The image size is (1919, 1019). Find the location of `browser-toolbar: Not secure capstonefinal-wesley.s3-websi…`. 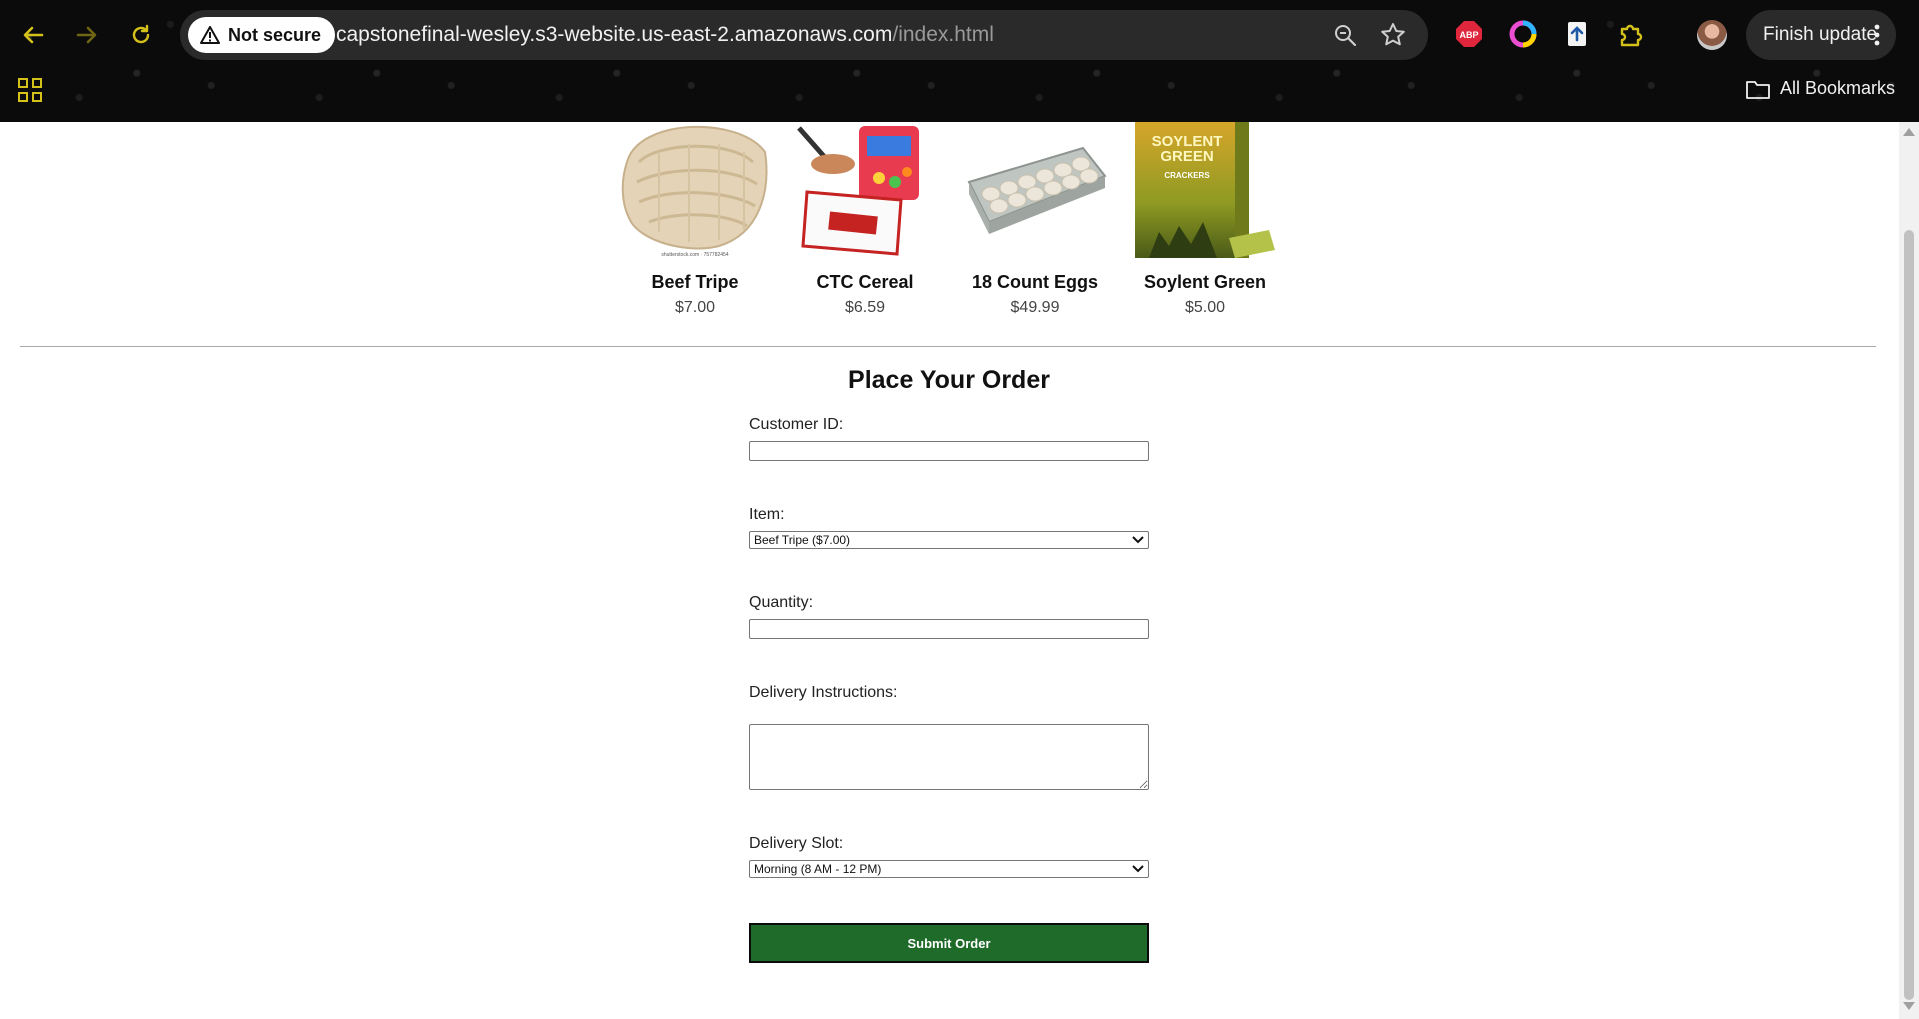

browser-toolbar: Not secure capstonefinal-wesley.s3-websi… is located at coordinates (959, 61).